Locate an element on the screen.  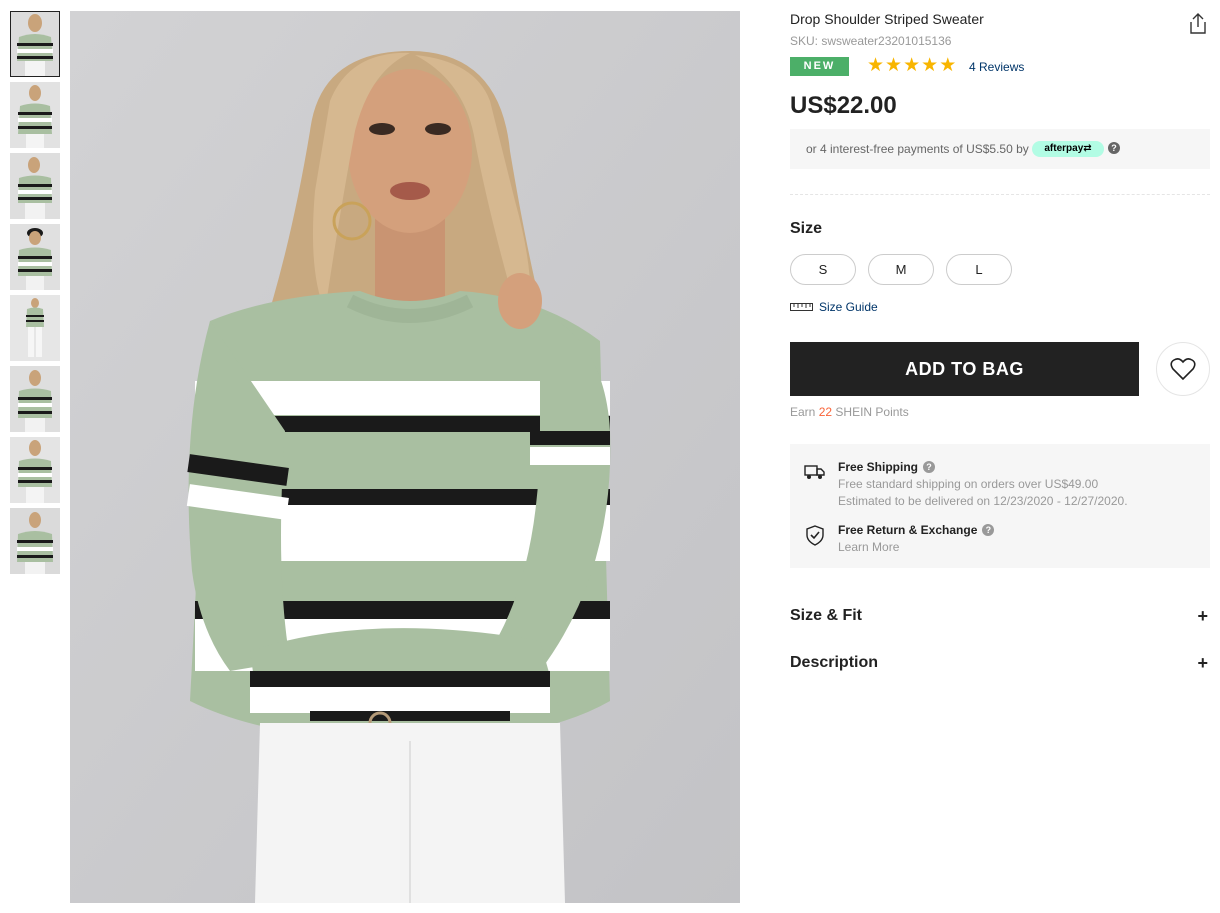
accordion-size-fit: Size & Fit + is located at coordinates (1000, 618).